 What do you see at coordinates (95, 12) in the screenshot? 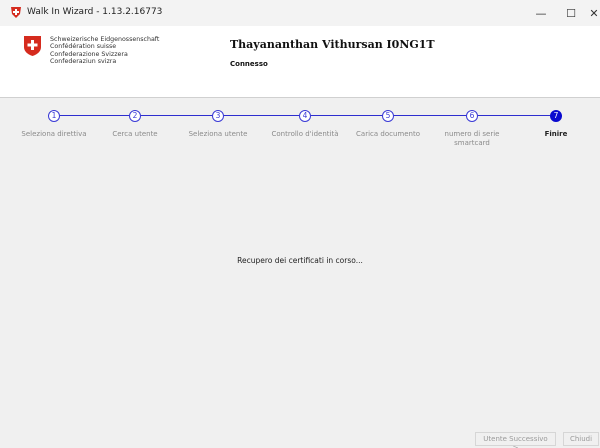
I see `window-title: Walk In Wizard - 1.13.2.16773` at bounding box center [95, 12].